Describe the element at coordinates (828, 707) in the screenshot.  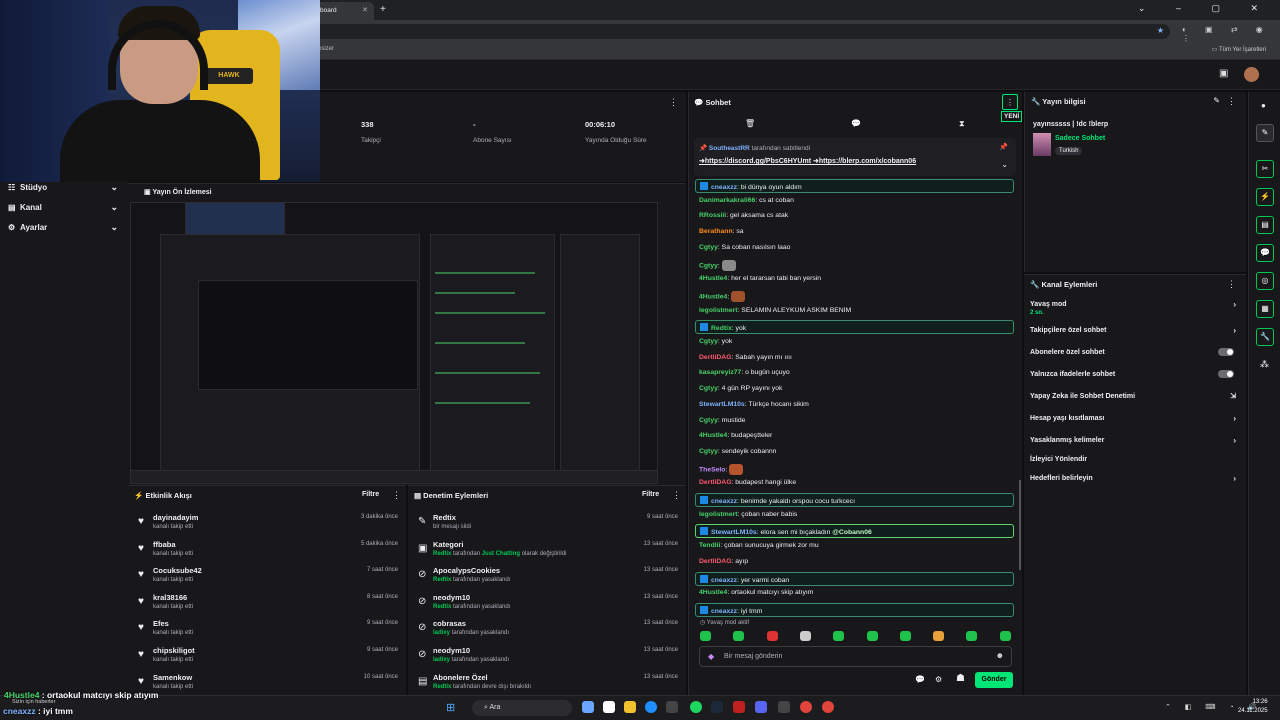
I see `chrome-icon` at that location.